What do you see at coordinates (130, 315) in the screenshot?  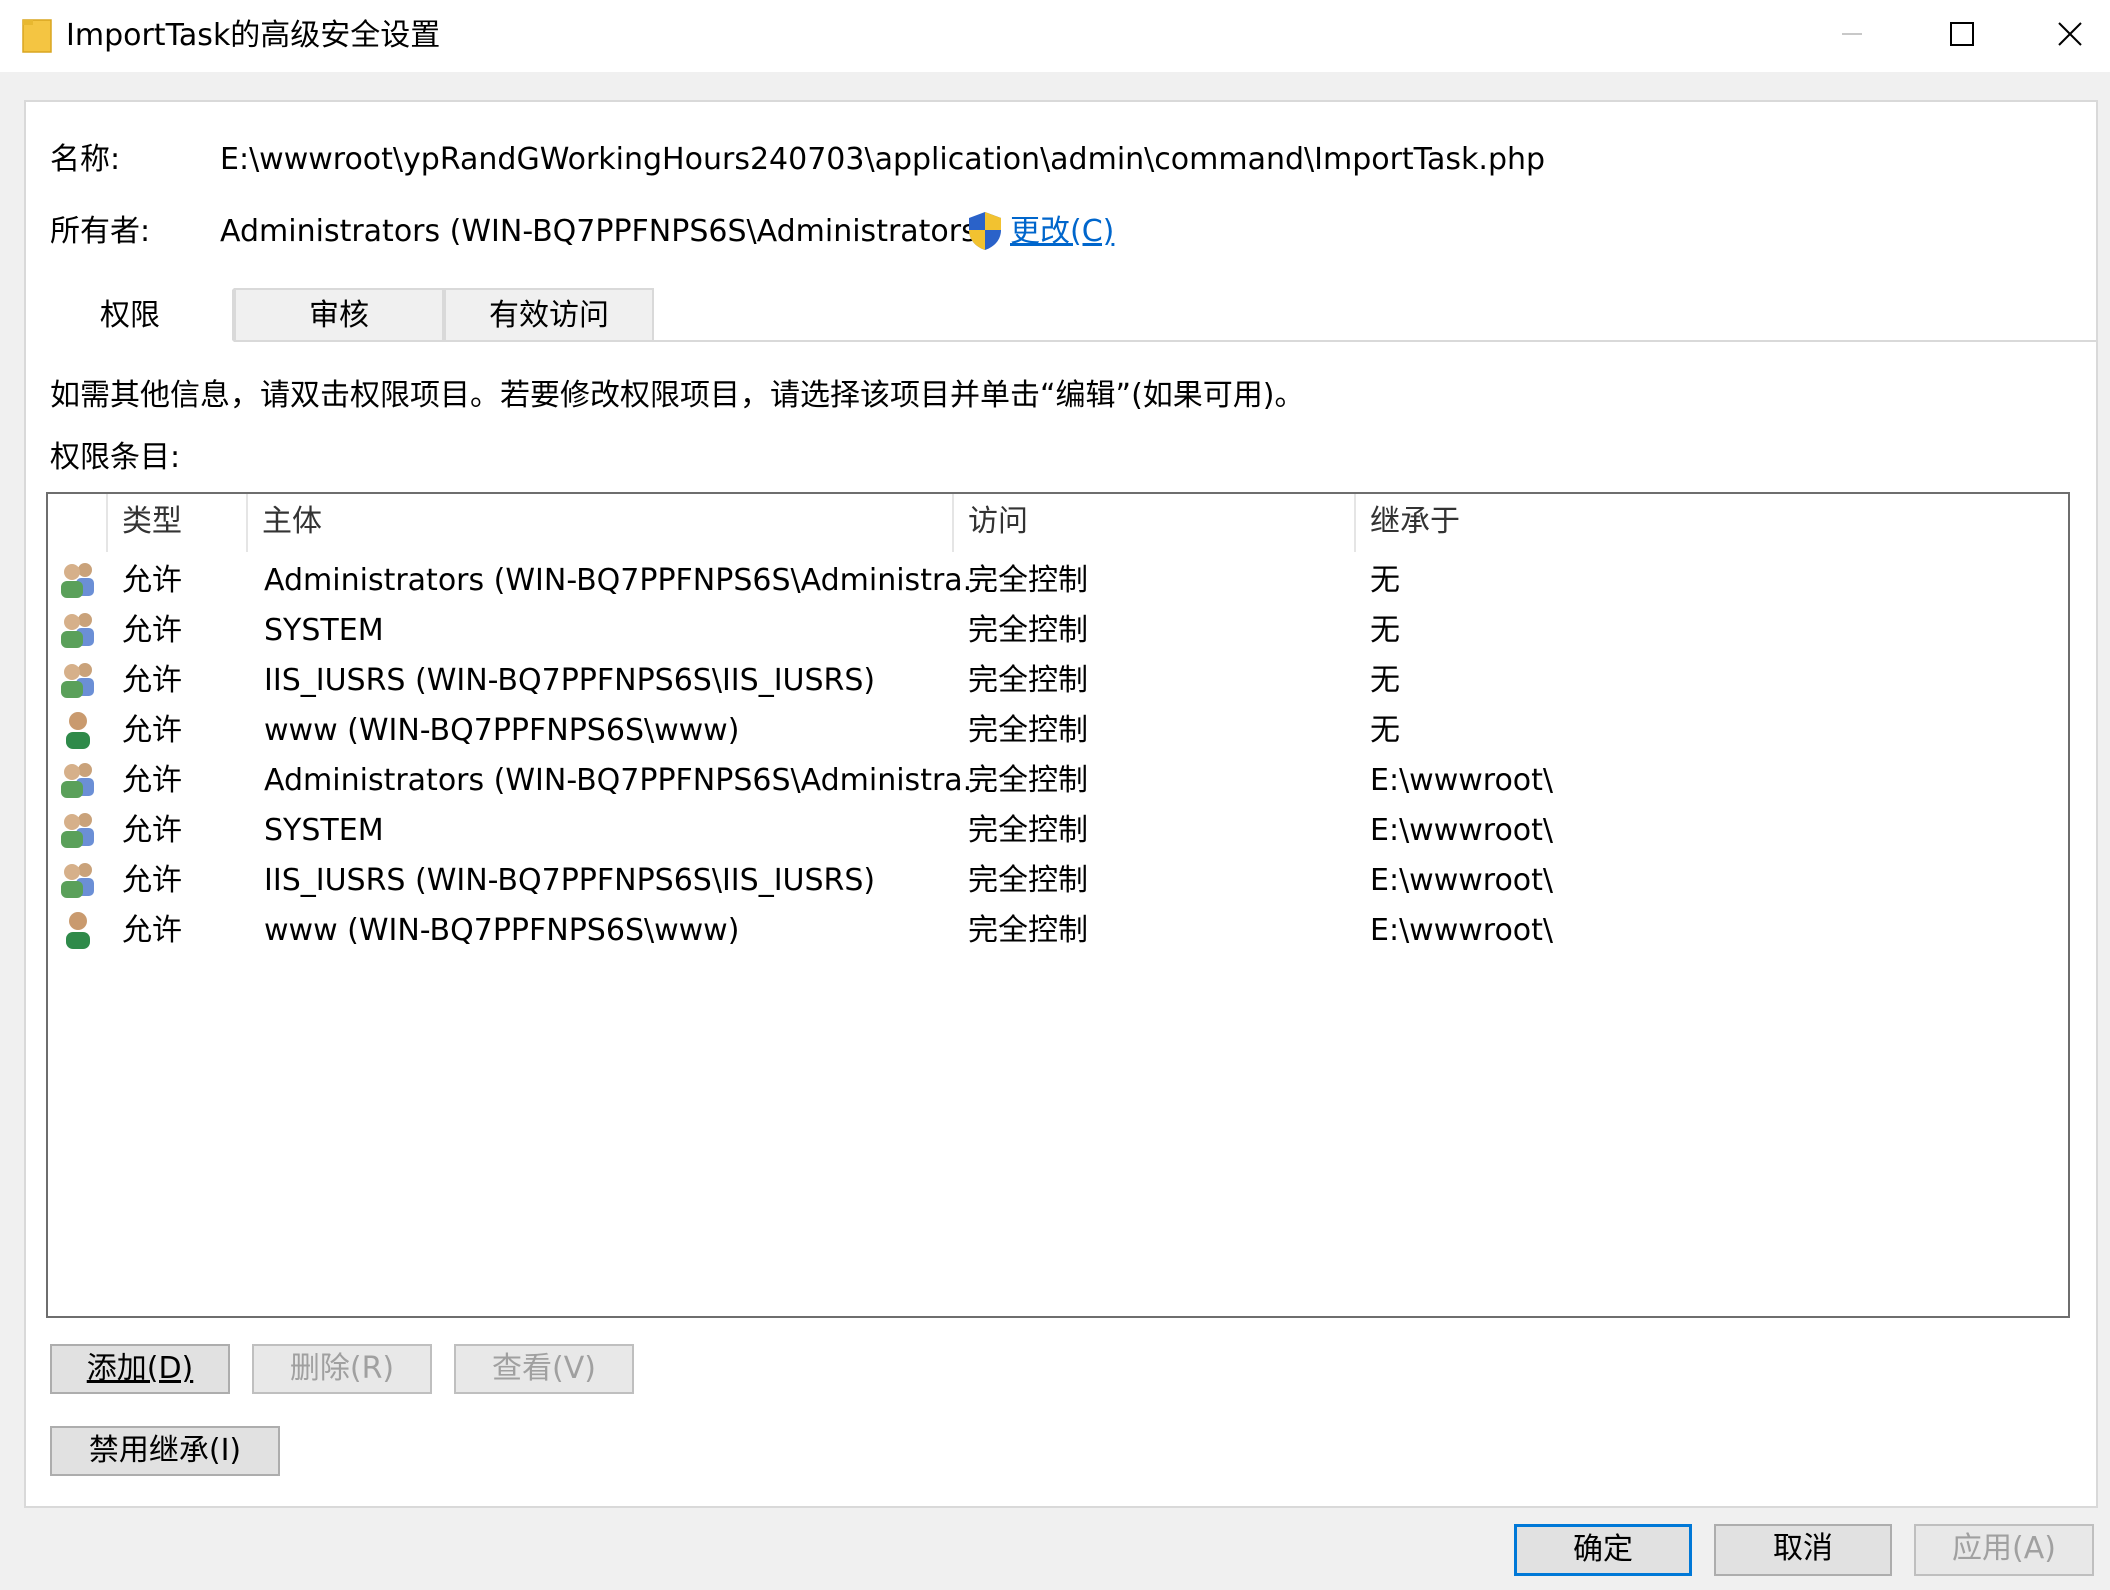 I see `tab-permissions: 权限` at bounding box center [130, 315].